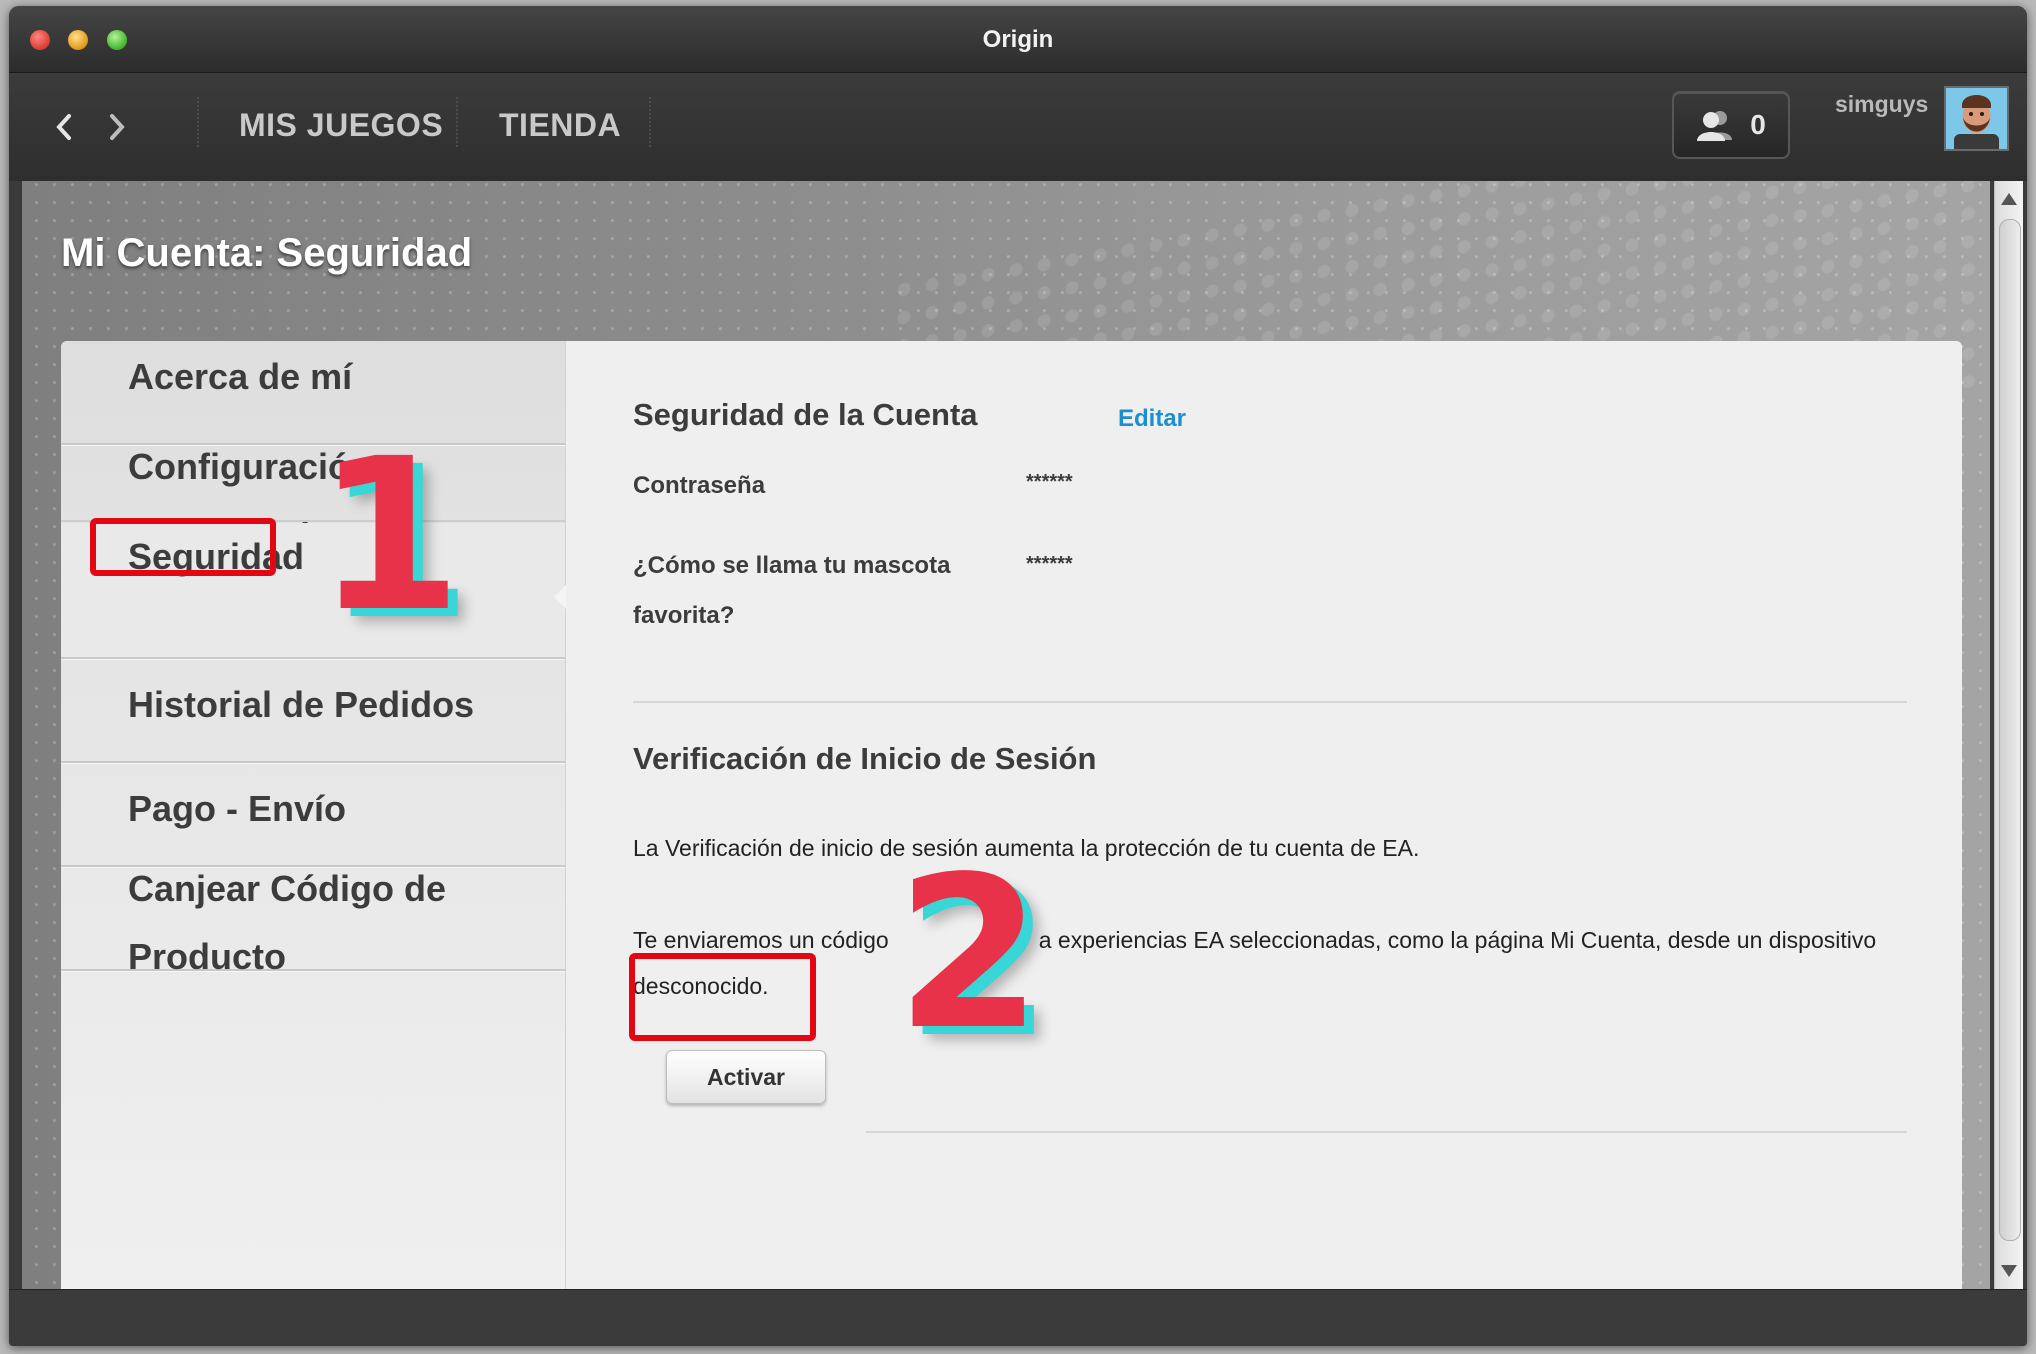  I want to click on username: simguys, so click(1881, 104).